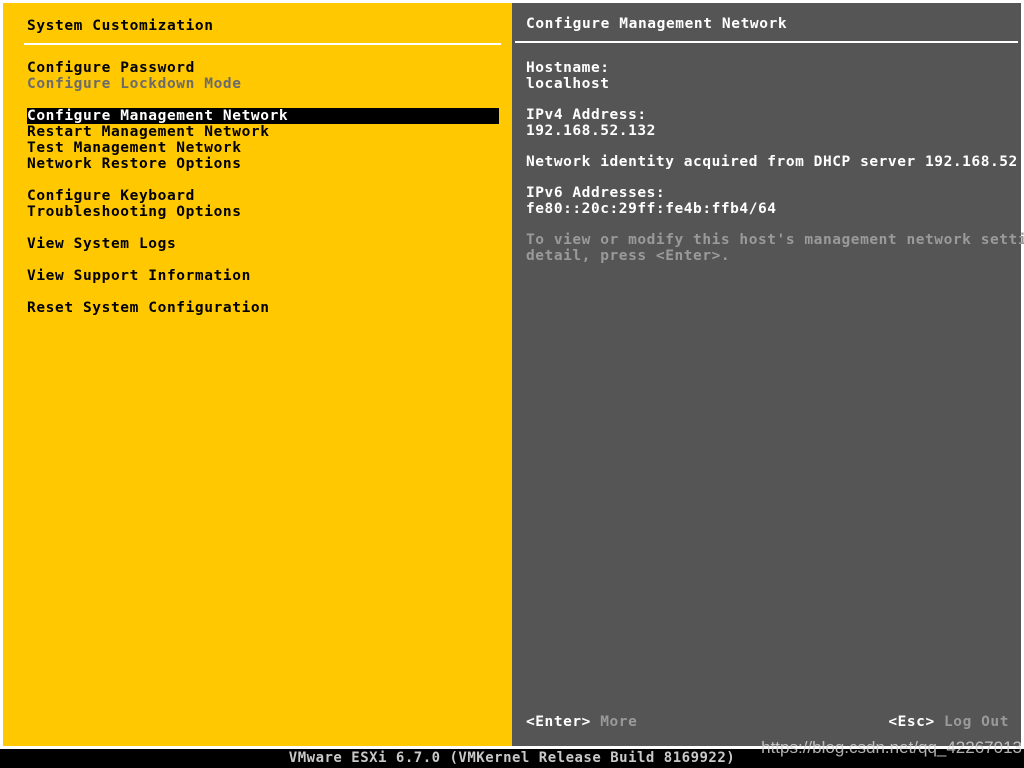 Image resolution: width=1024 pixels, height=768 pixels. Describe the element at coordinates (770, 123) in the screenshot. I see `info-block: IPv4 Address: 192.168.52.132` at that location.